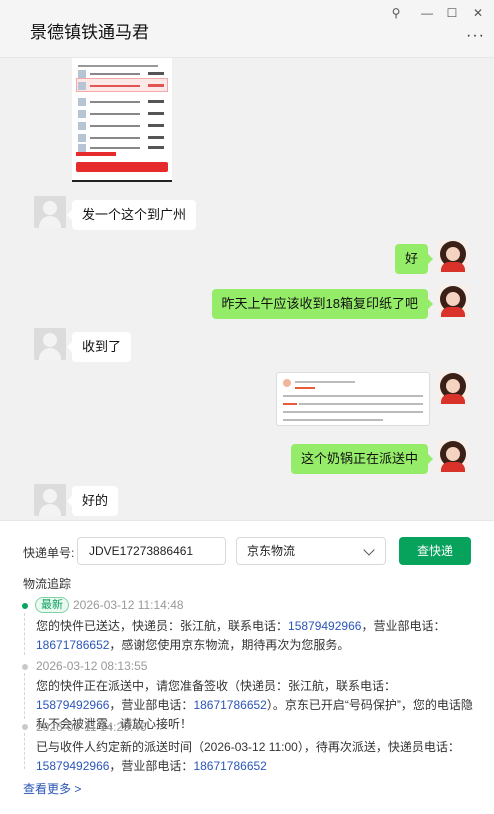 The image size is (494, 814). What do you see at coordinates (47, 584) in the screenshot?
I see `logistics-tracking-title: 物流追踪` at bounding box center [47, 584].